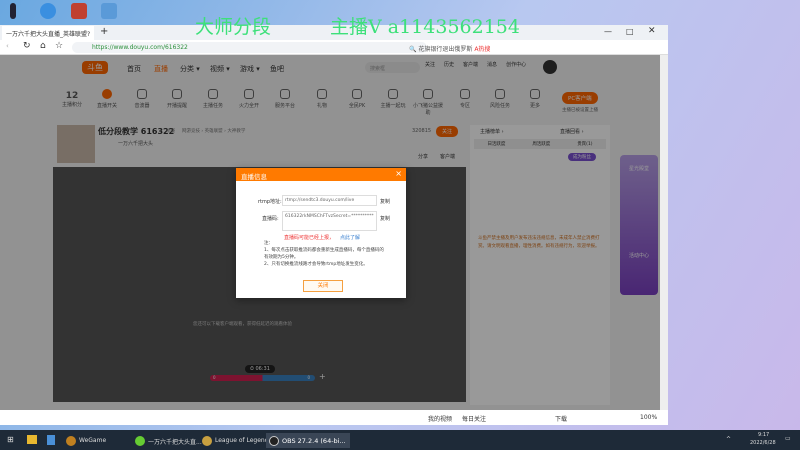 The height and width of the screenshot is (450, 800). I want to click on zoom-level: 100%, so click(648, 417).